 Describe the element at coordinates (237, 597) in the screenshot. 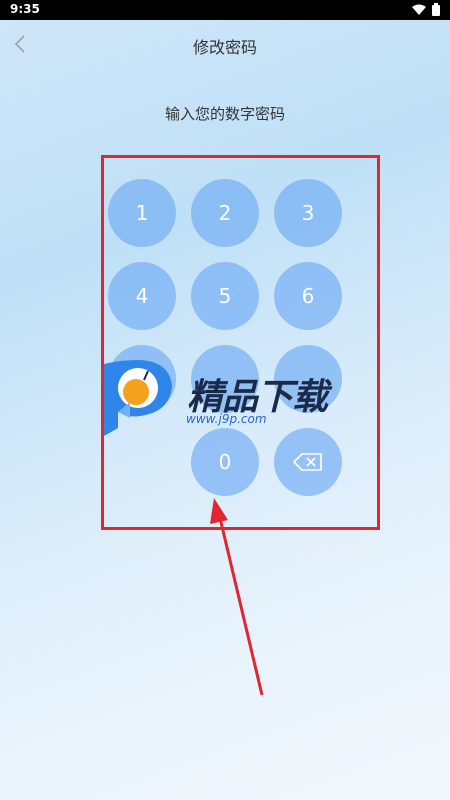

I see `annotation-arrow` at that location.